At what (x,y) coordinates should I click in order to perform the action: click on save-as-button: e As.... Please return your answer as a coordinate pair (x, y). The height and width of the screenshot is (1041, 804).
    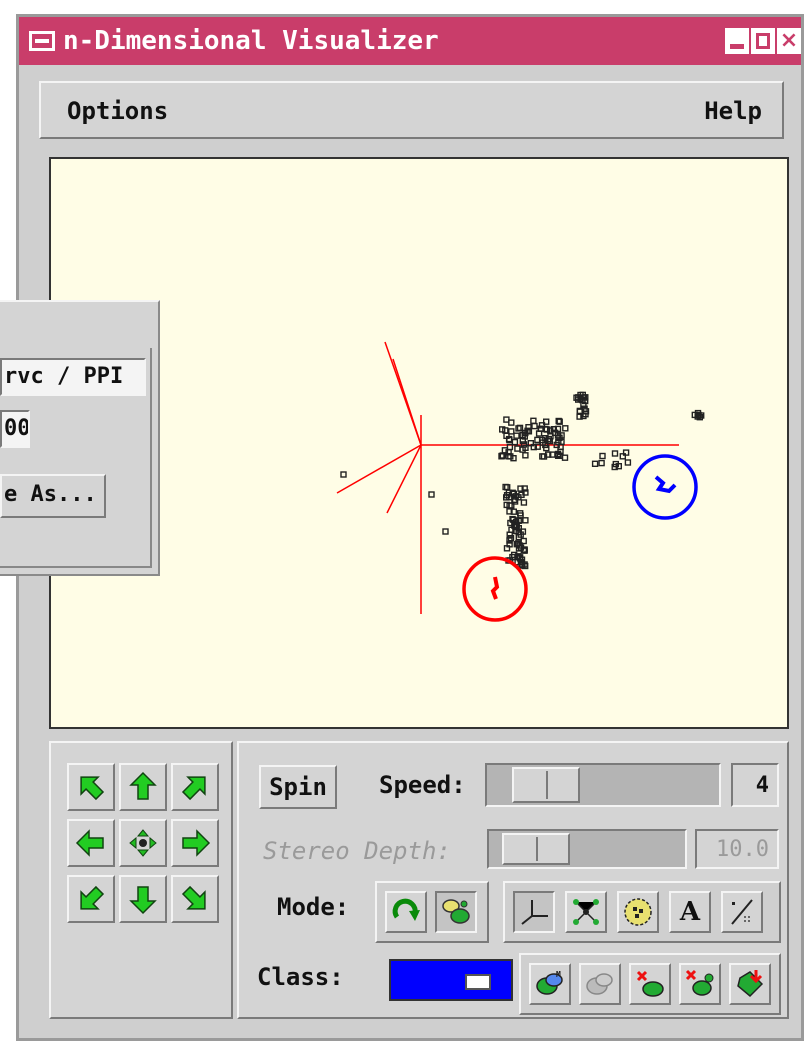
    Looking at the image, I should click on (53, 496).